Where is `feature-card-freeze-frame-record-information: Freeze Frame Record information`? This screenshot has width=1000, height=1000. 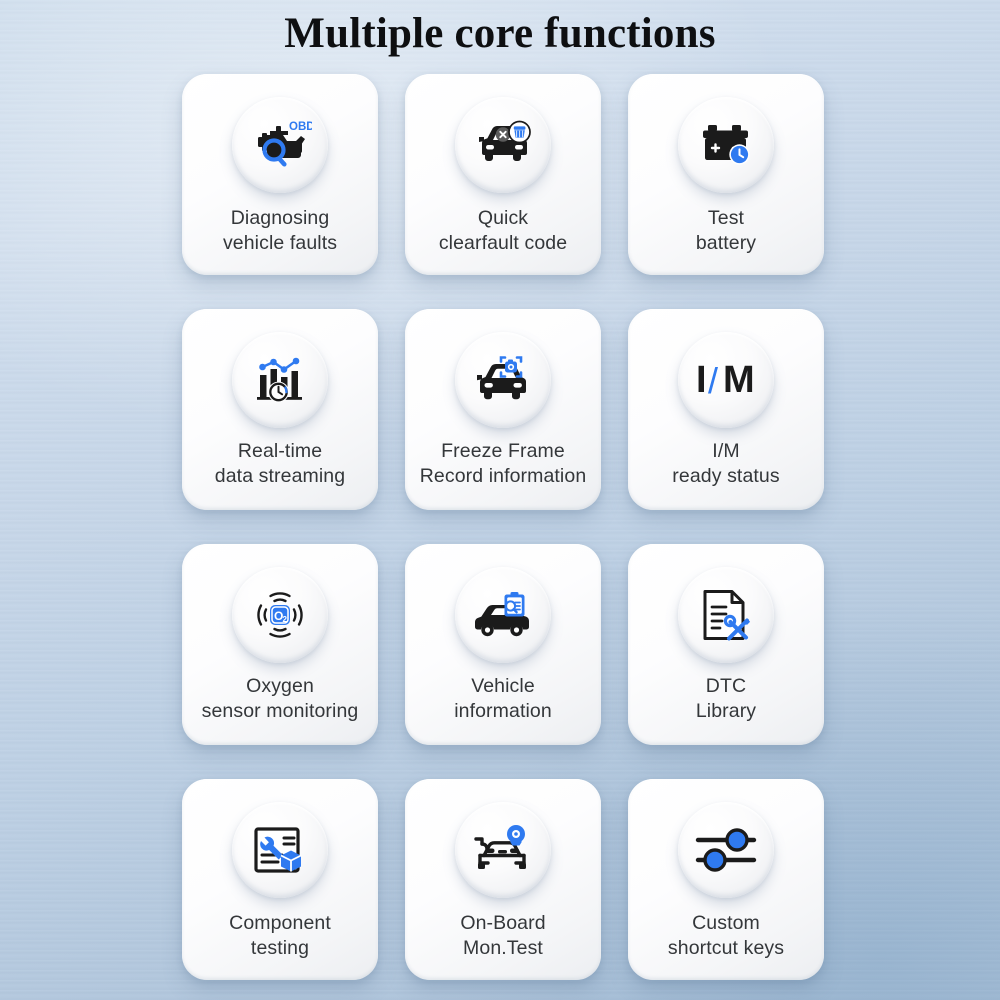
feature-card-freeze-frame-record-information: Freeze Frame Record information is located at coordinates (503, 409).